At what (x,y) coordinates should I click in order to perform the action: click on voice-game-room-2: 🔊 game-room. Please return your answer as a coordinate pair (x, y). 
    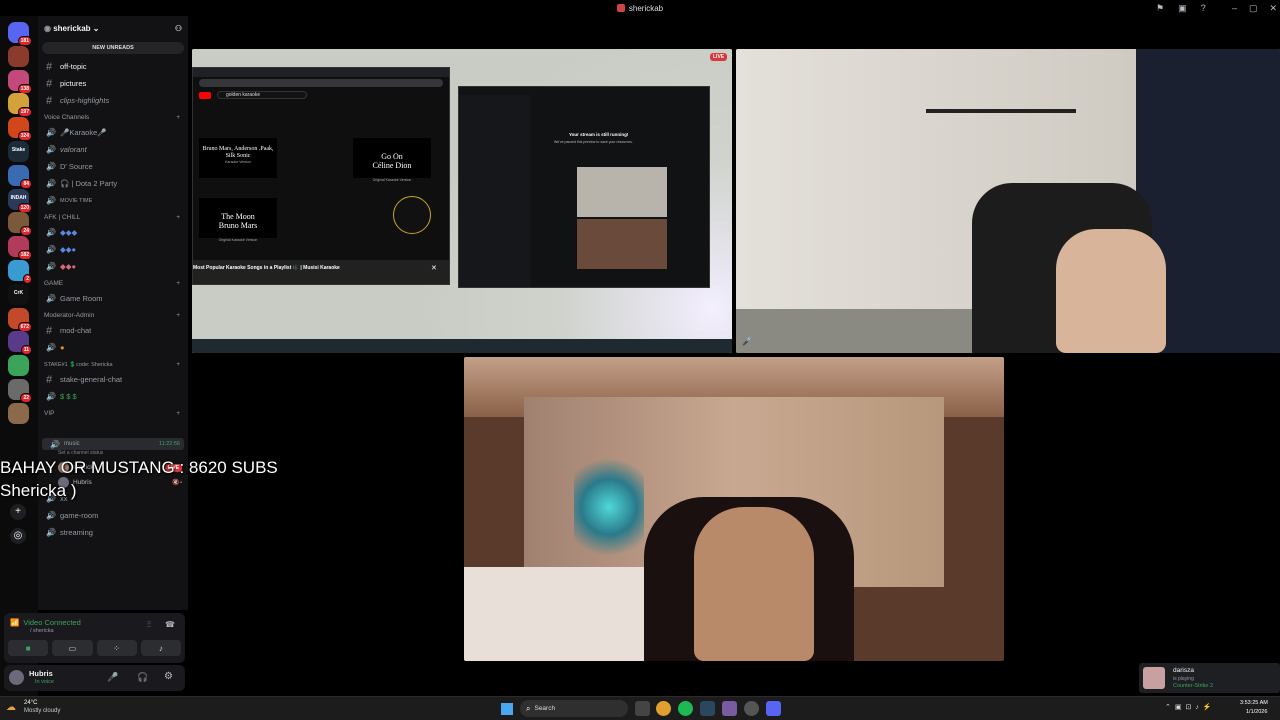
    Looking at the image, I should click on (113, 515).